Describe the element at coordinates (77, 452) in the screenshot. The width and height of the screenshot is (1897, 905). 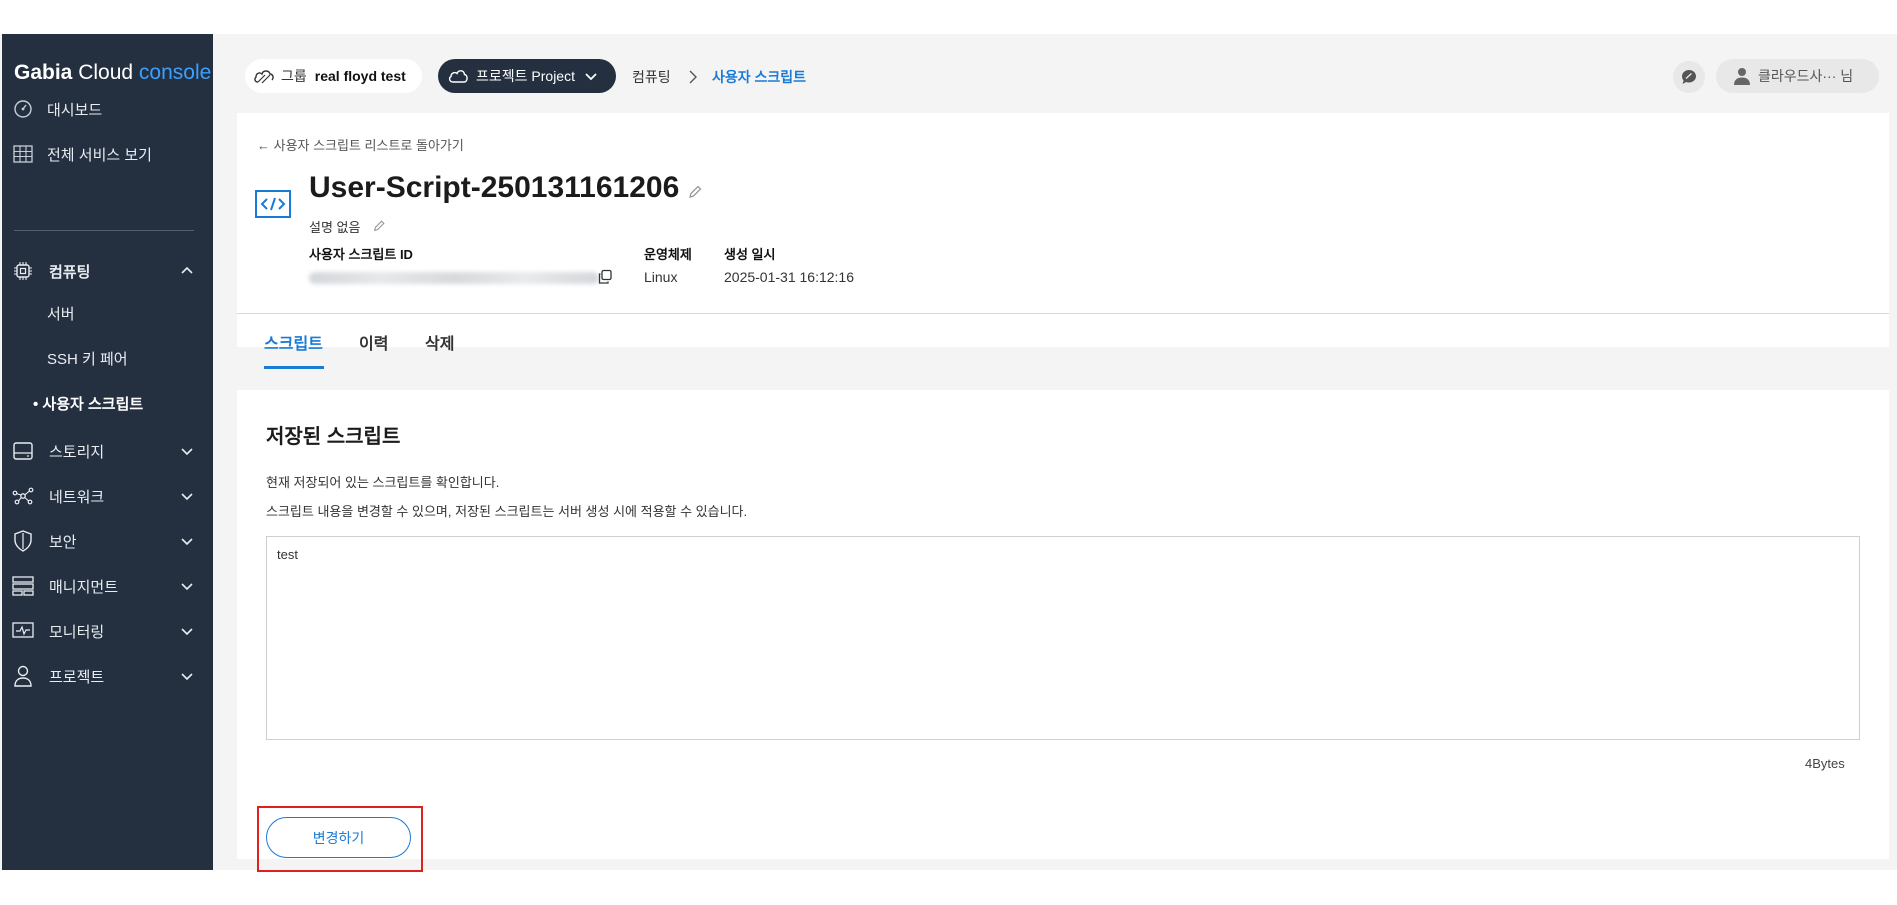
I see `sidebar-item-label: 스토리지` at that location.